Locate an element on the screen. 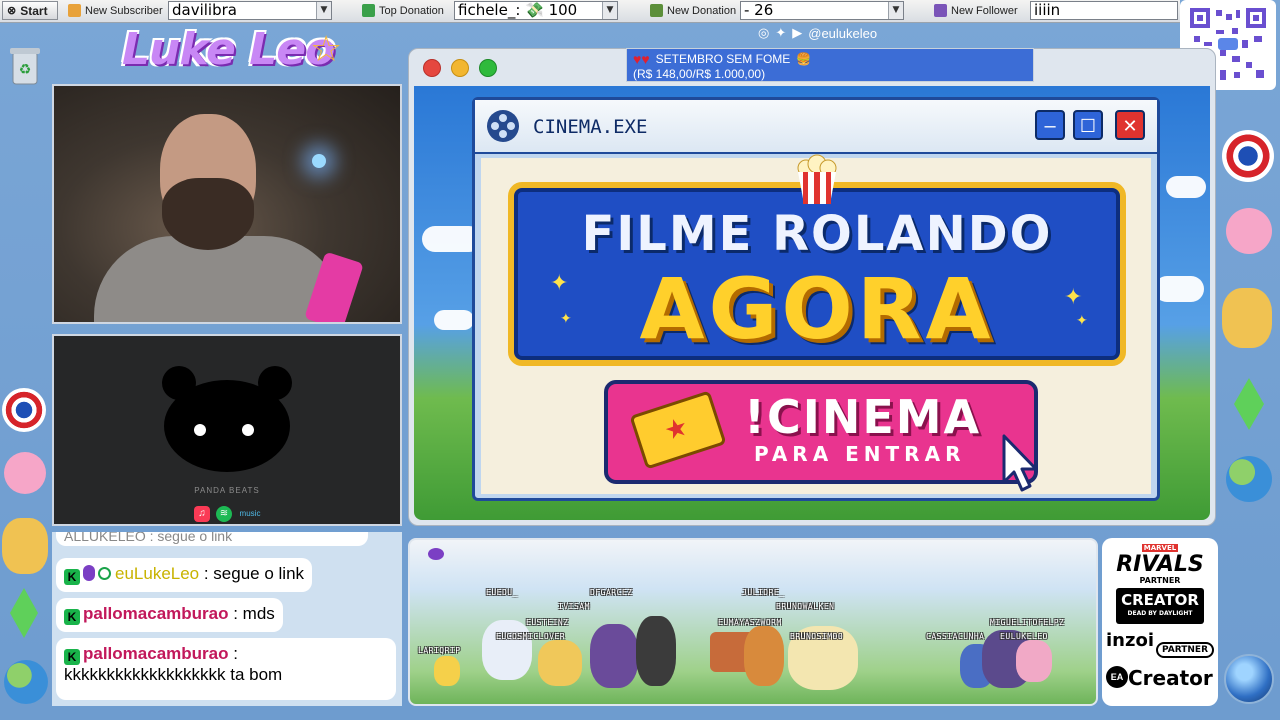 The width and height of the screenshot is (1280, 720). ea-creator-label: Creator is located at coordinates (1170, 678).